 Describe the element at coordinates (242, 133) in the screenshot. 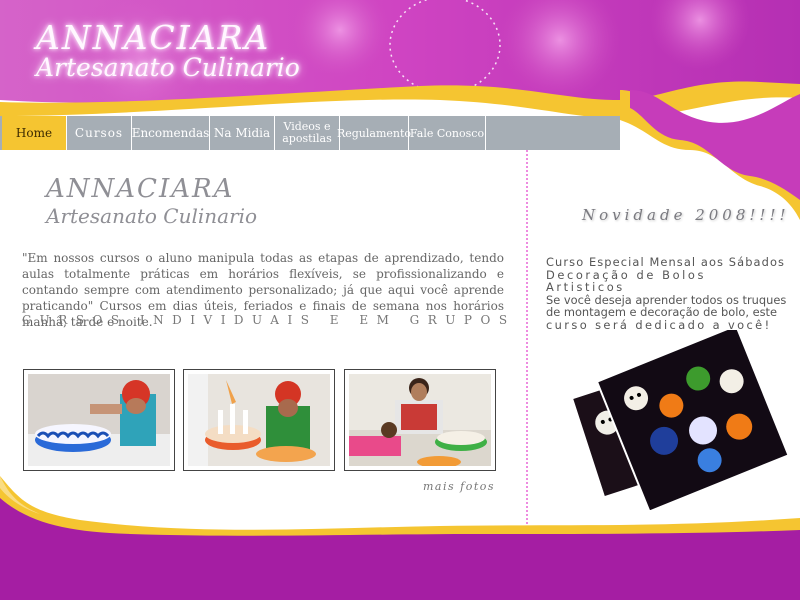

I see `nav-na-midia: Na Midia` at that location.